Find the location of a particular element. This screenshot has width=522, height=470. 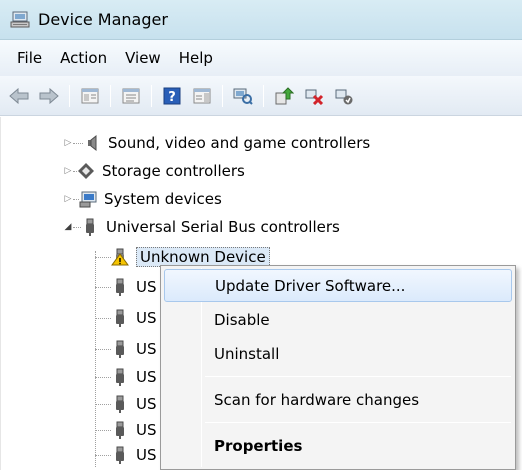

back-icon is located at coordinates (19, 96).